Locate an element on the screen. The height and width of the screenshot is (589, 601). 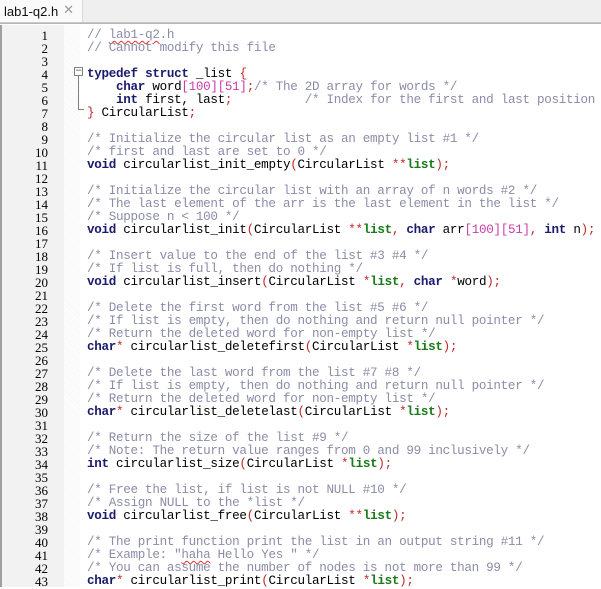
code-text: // Cannot modify this file is located at coordinates (181, 48).